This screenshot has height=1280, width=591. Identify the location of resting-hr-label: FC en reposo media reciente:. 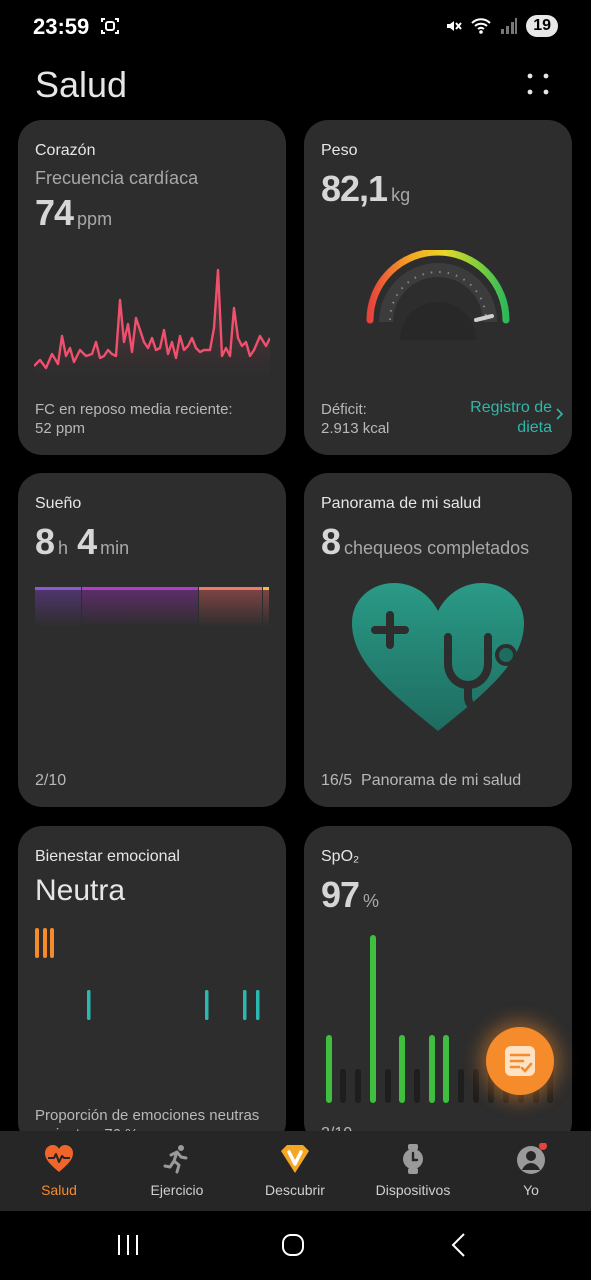
(134, 409).